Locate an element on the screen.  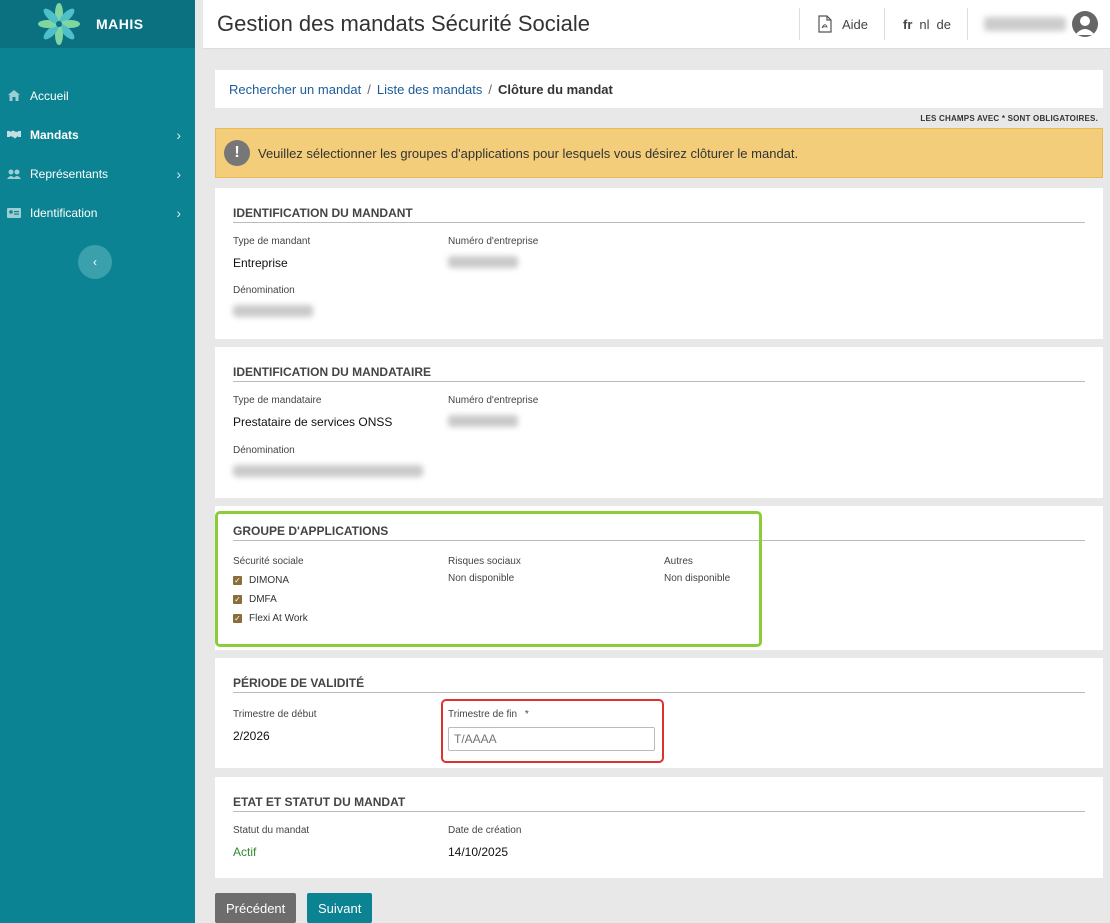
end-quarter-input is located at coordinates (551, 739).